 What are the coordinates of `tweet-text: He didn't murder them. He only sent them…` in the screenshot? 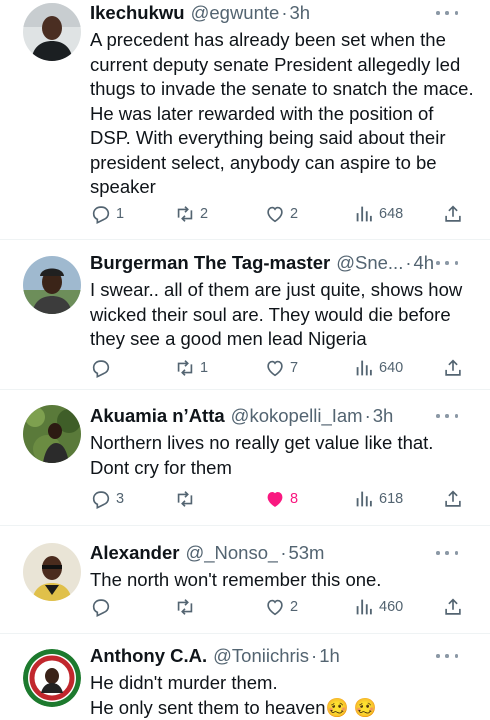 It's located at (233, 695).